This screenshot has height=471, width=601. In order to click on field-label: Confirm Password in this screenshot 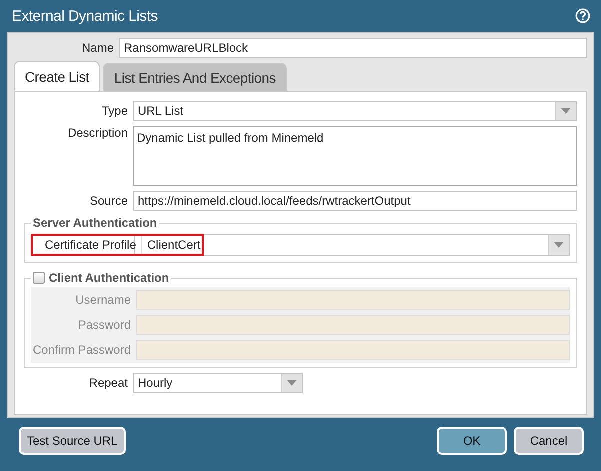, I will do `click(81, 350)`.